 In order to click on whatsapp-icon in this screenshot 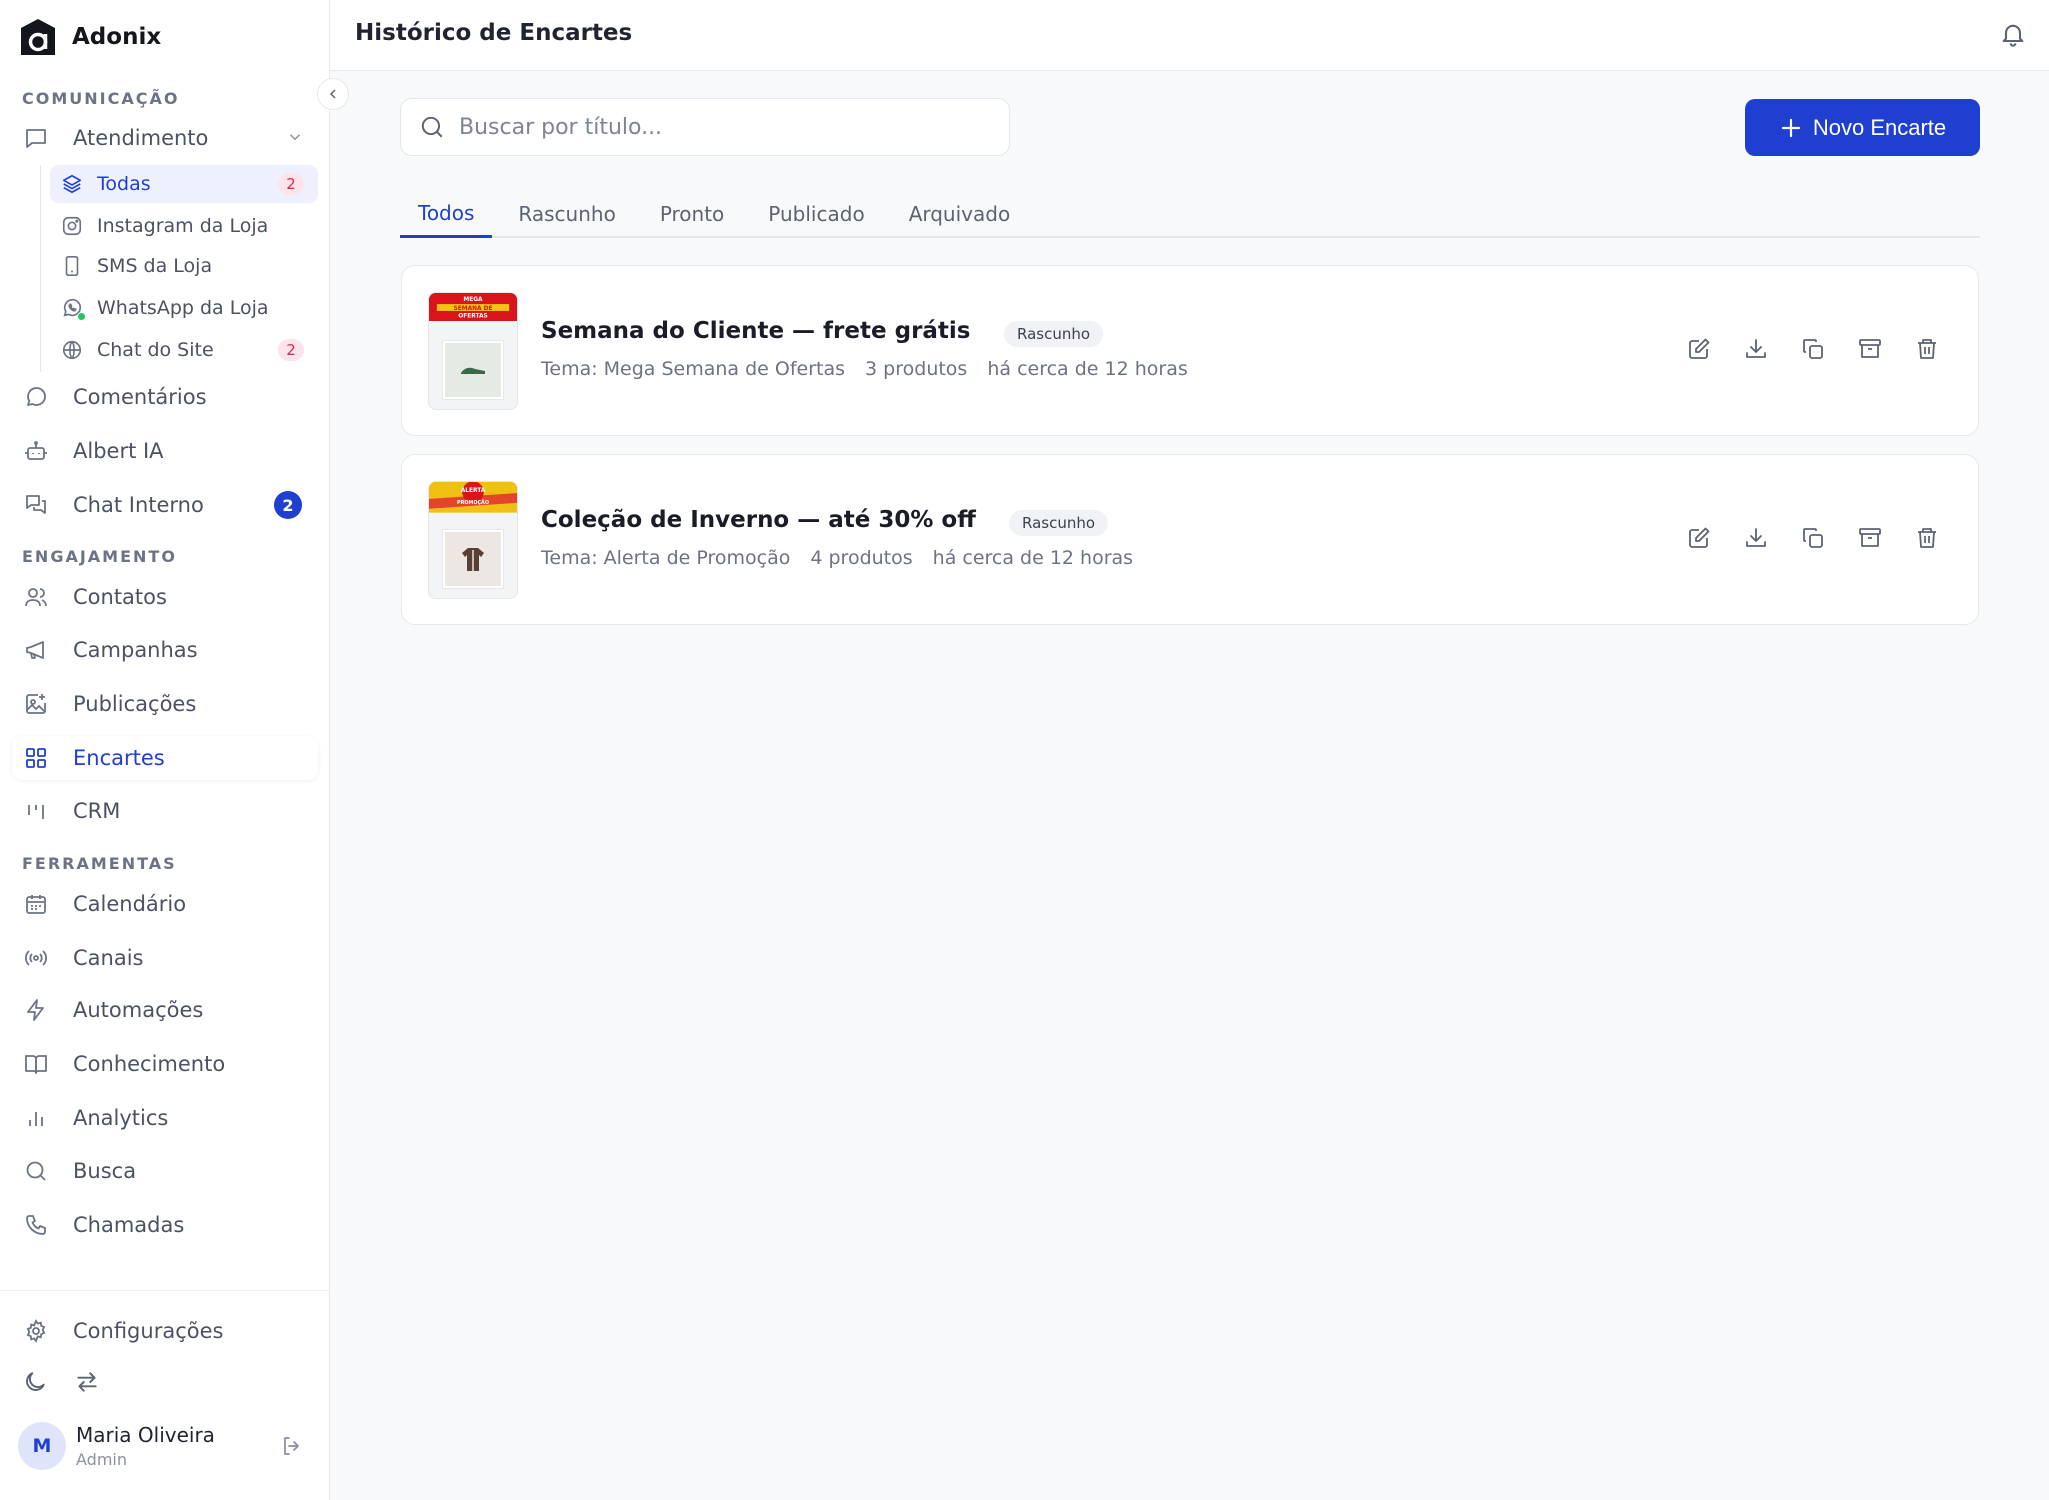, I will do `click(73, 308)`.